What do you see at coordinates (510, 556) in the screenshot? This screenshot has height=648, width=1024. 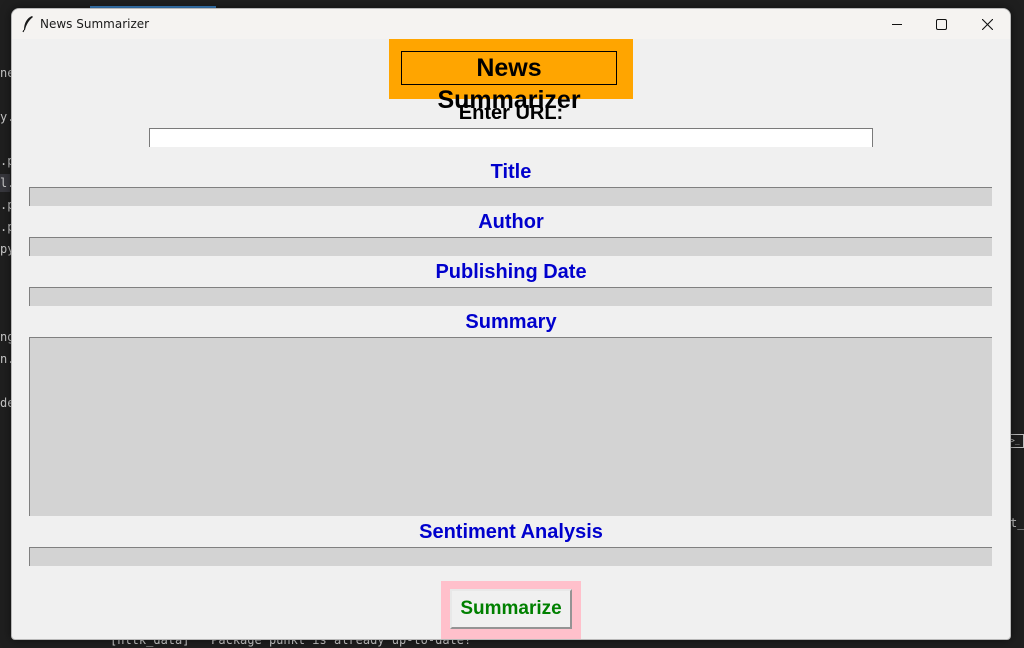 I see `sentiment-analysis-field` at bounding box center [510, 556].